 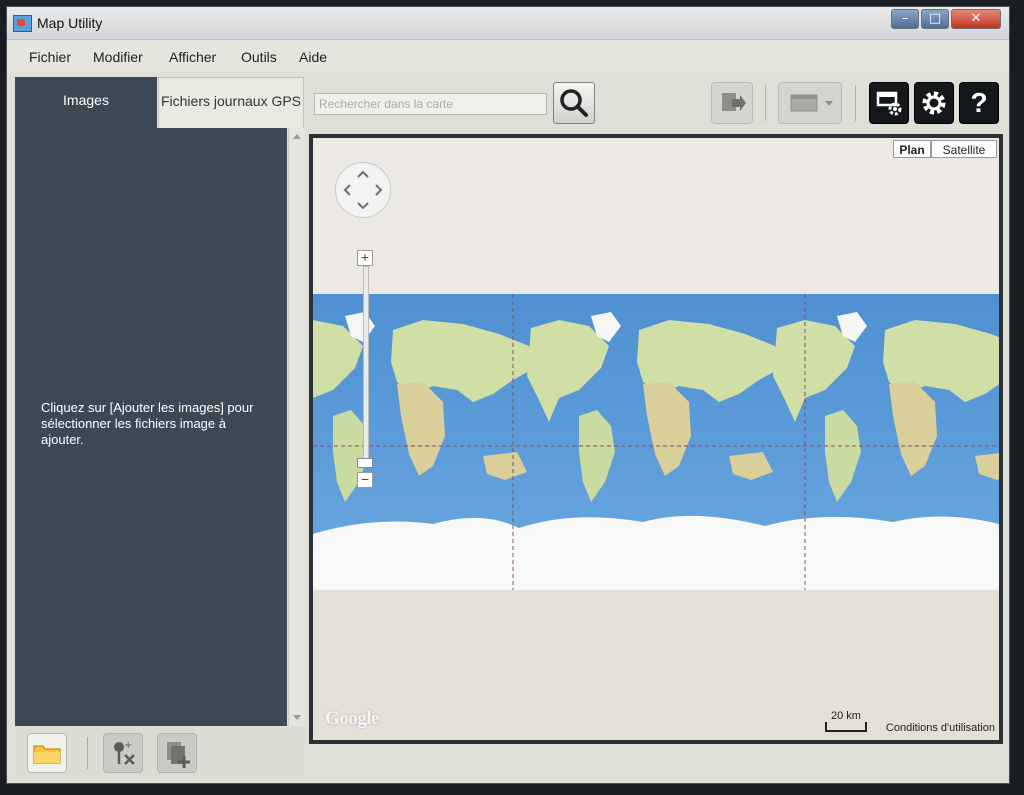 I want to click on pan-control, so click(x=363, y=190).